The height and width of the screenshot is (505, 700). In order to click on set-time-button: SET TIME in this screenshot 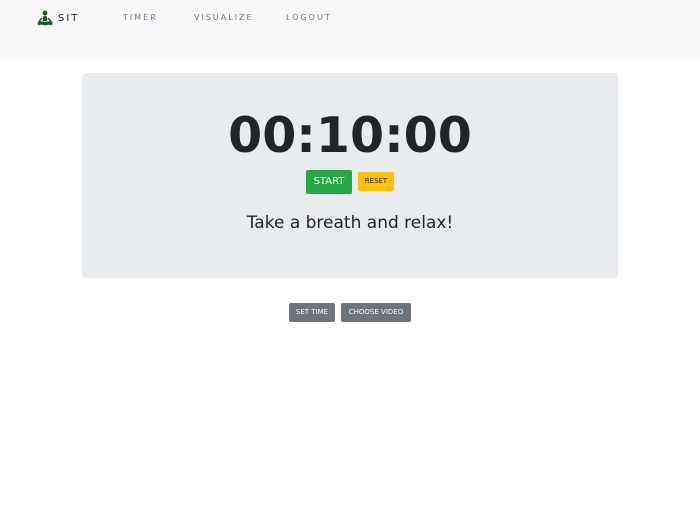, I will do `click(312, 312)`.